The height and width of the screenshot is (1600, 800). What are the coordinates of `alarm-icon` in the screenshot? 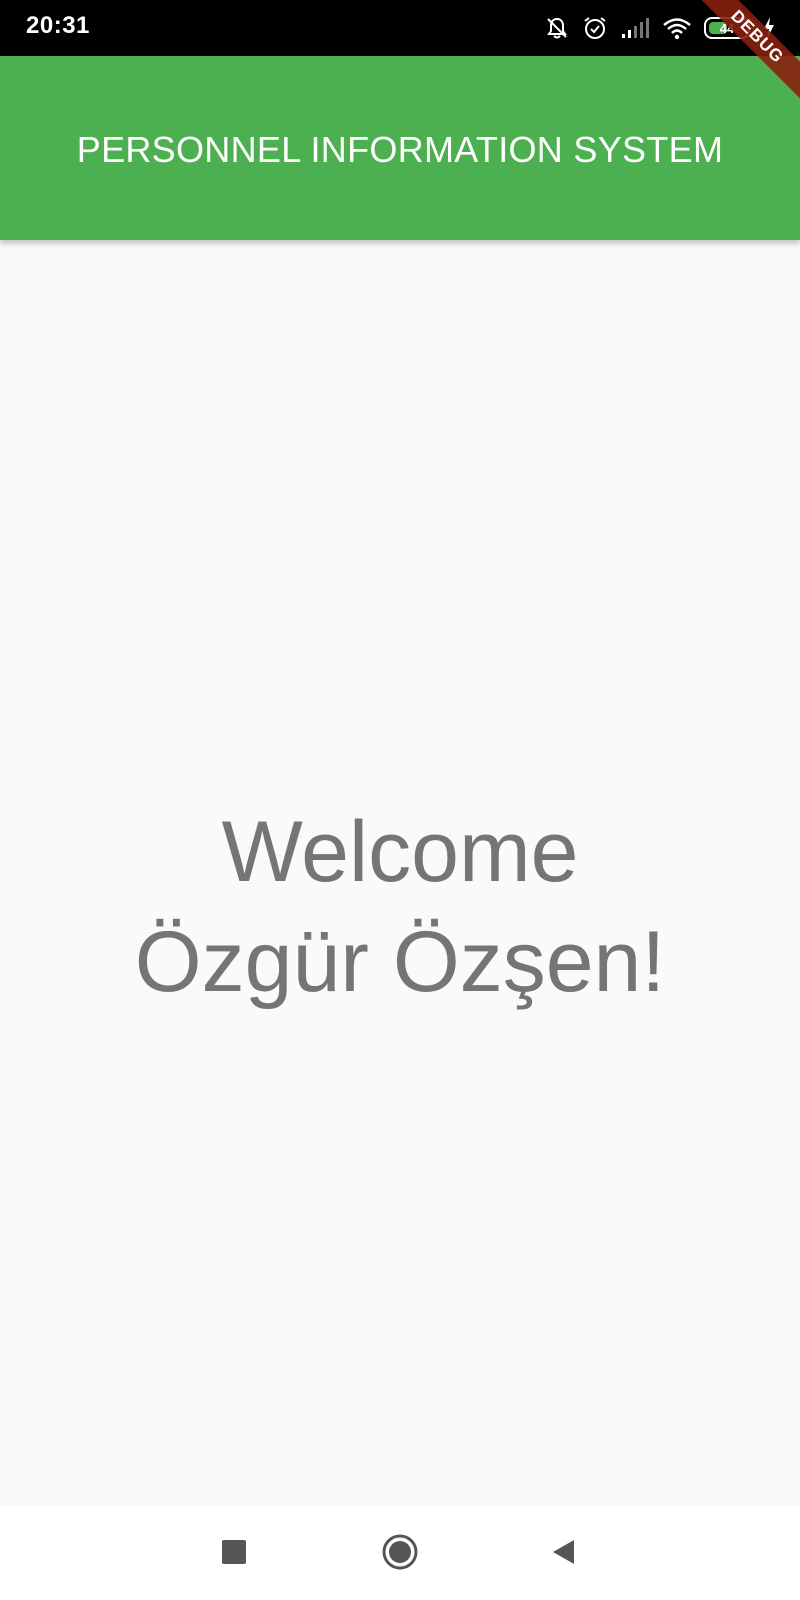 It's located at (595, 28).